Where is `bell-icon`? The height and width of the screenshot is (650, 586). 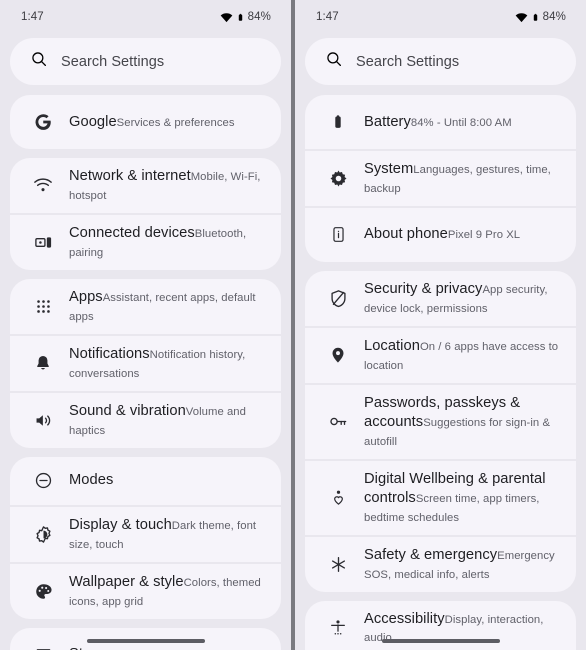 bell-icon is located at coordinates (43, 363).